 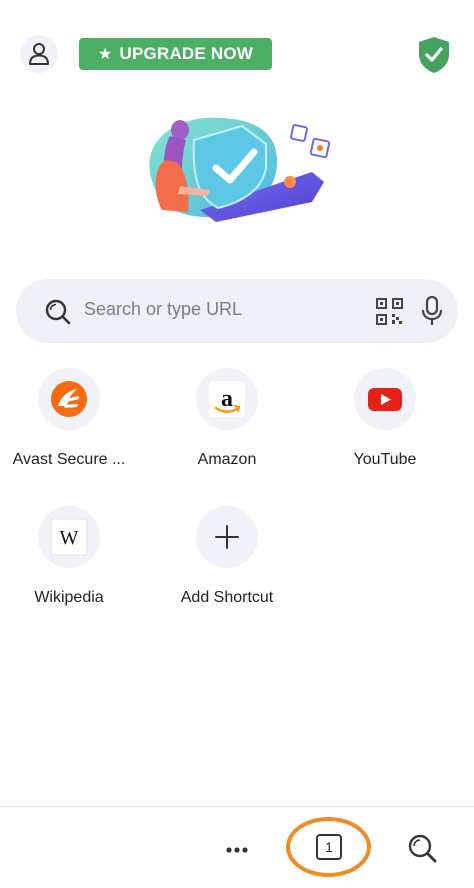 What do you see at coordinates (240, 169) in the screenshot?
I see `security-illustration` at bounding box center [240, 169].